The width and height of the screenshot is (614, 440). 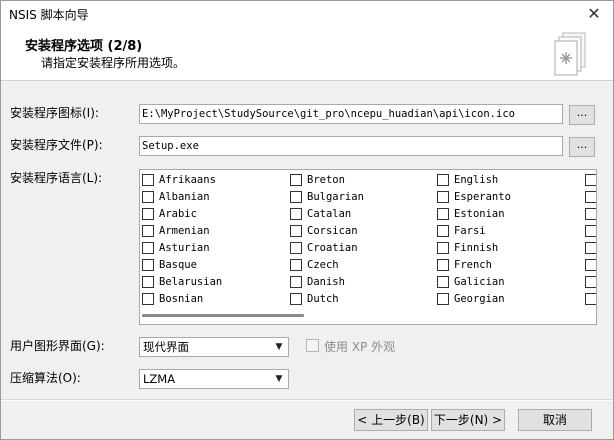 I want to click on language-name: Czech, so click(x=323, y=265).